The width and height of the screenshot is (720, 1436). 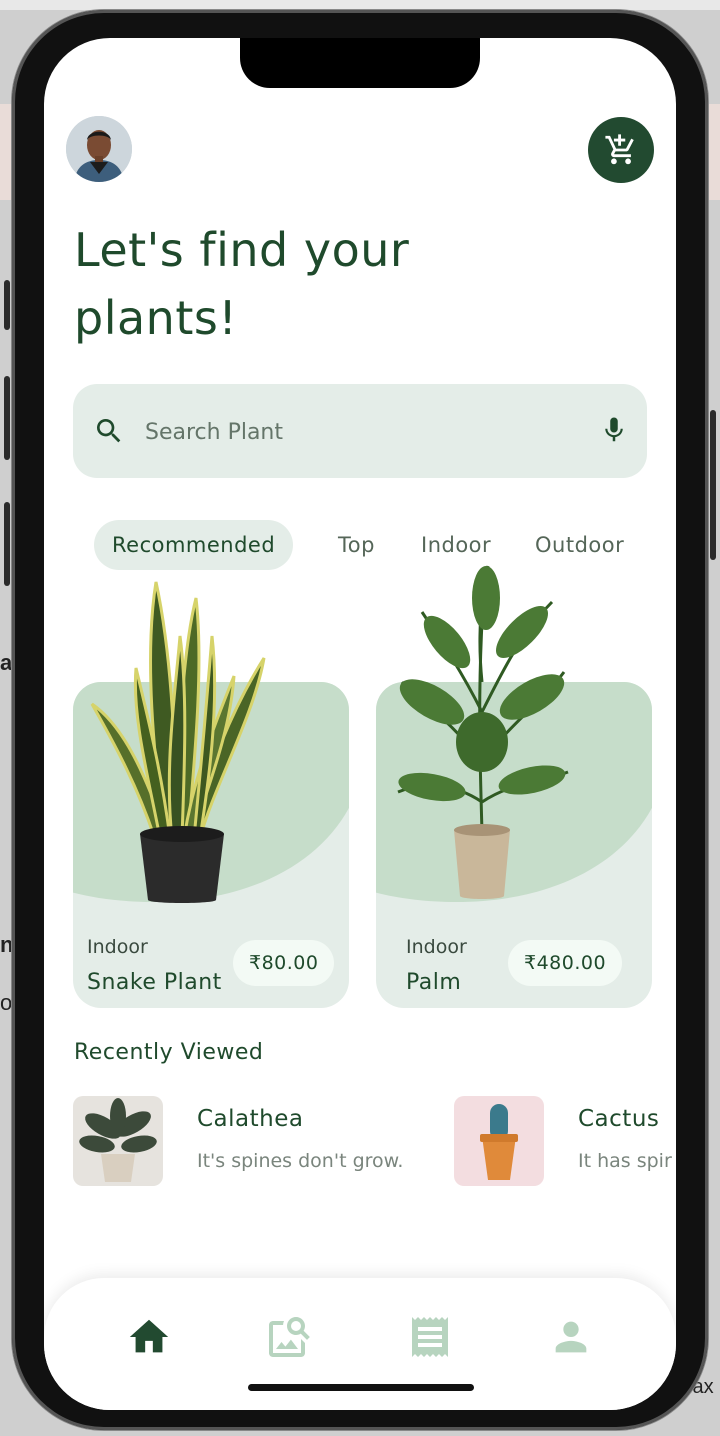 I want to click on avatar-image, so click(x=99, y=149).